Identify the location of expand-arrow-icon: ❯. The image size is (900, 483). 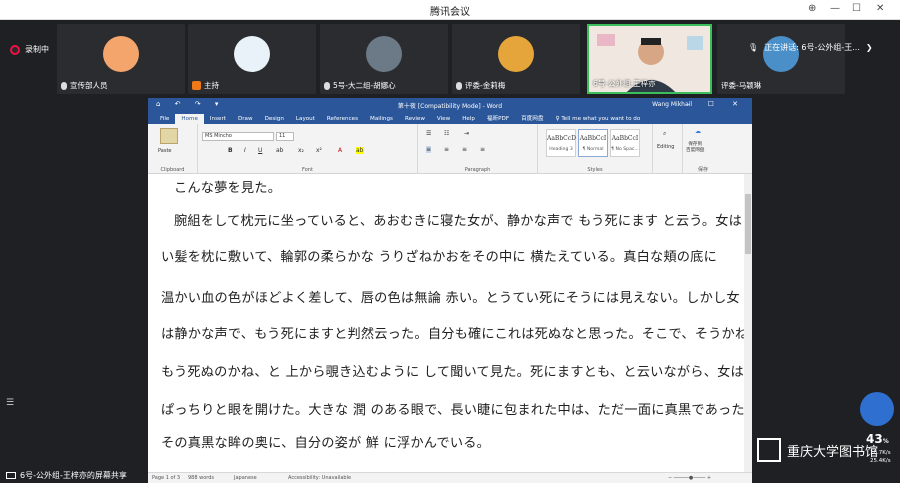
(869, 47).